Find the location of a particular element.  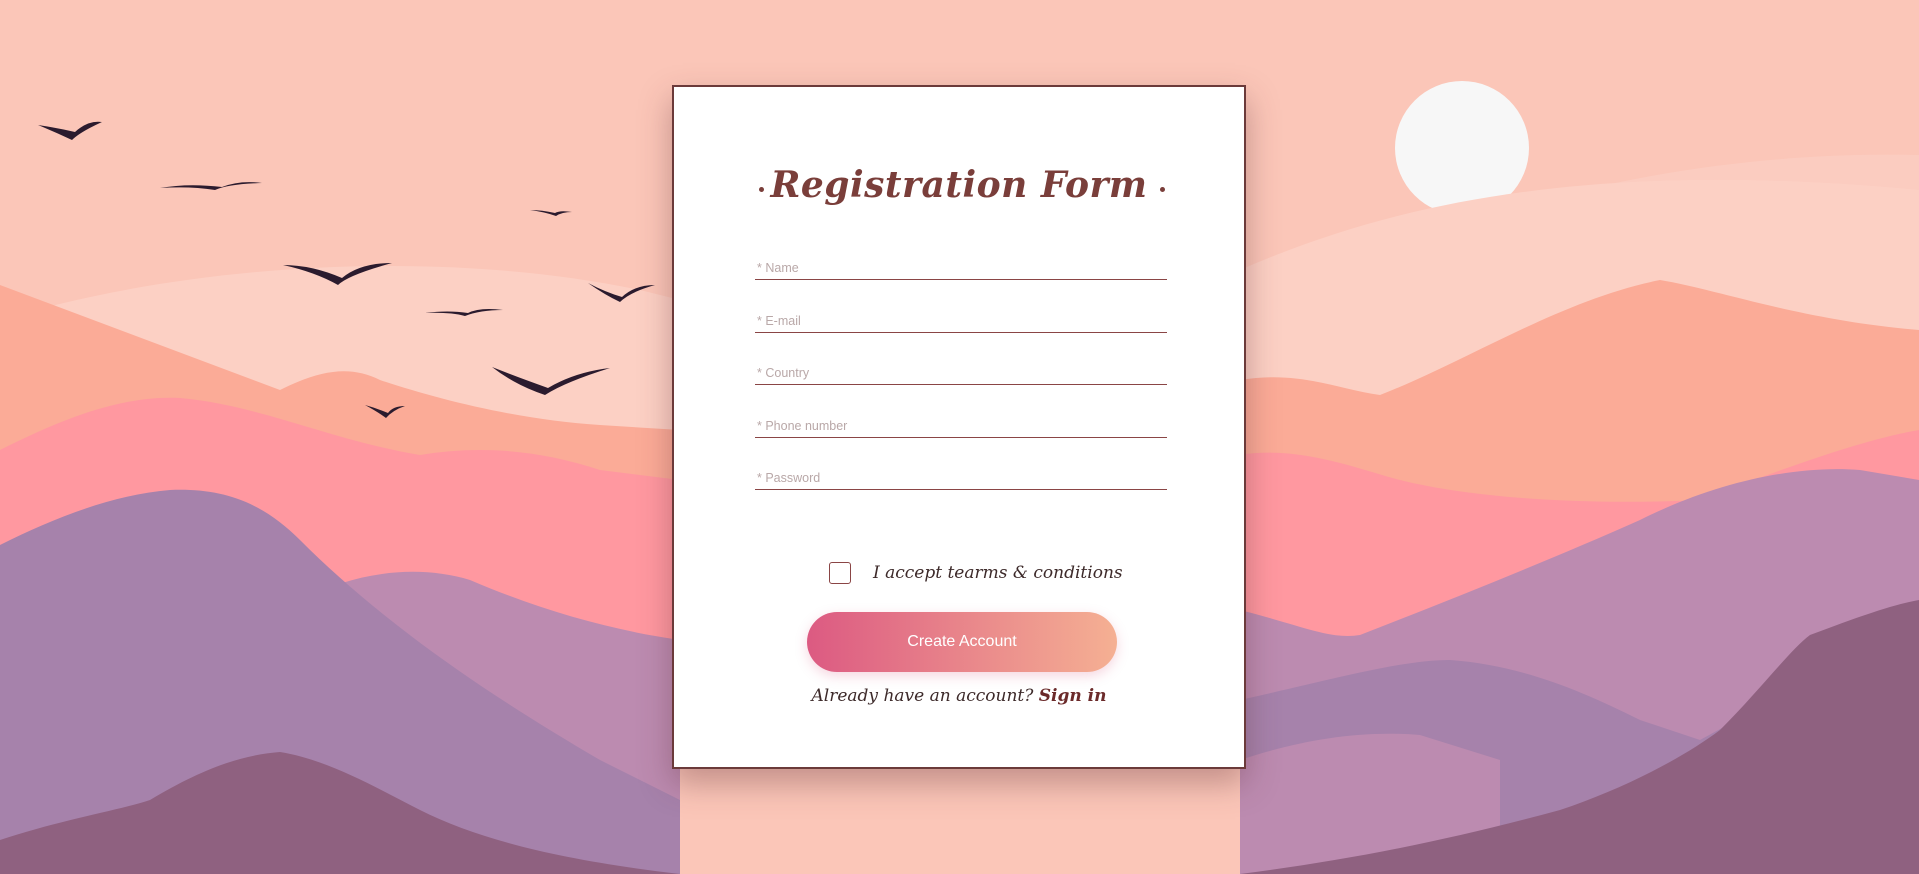

signin-prompt: Already have an account? is located at coordinates (922, 696).